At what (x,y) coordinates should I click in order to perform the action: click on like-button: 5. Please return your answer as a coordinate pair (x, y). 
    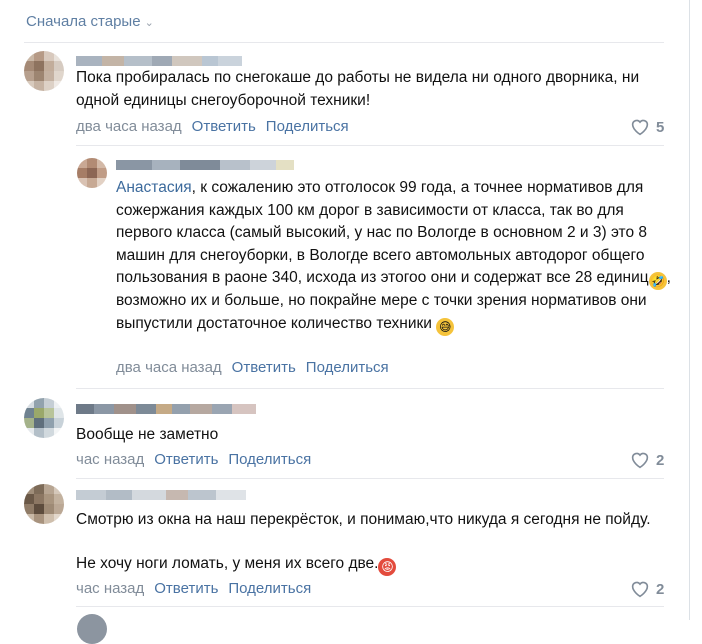
    Looking at the image, I should click on (647, 127).